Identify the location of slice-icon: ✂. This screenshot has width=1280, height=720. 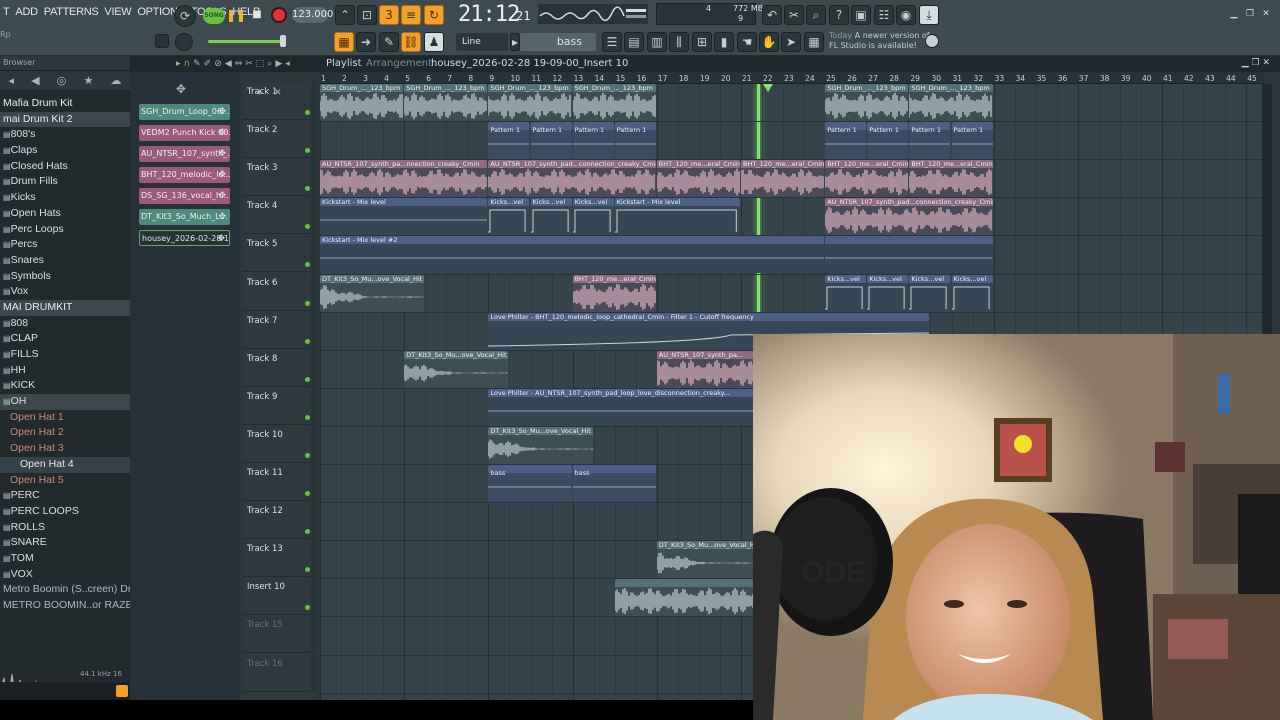
(249, 64).